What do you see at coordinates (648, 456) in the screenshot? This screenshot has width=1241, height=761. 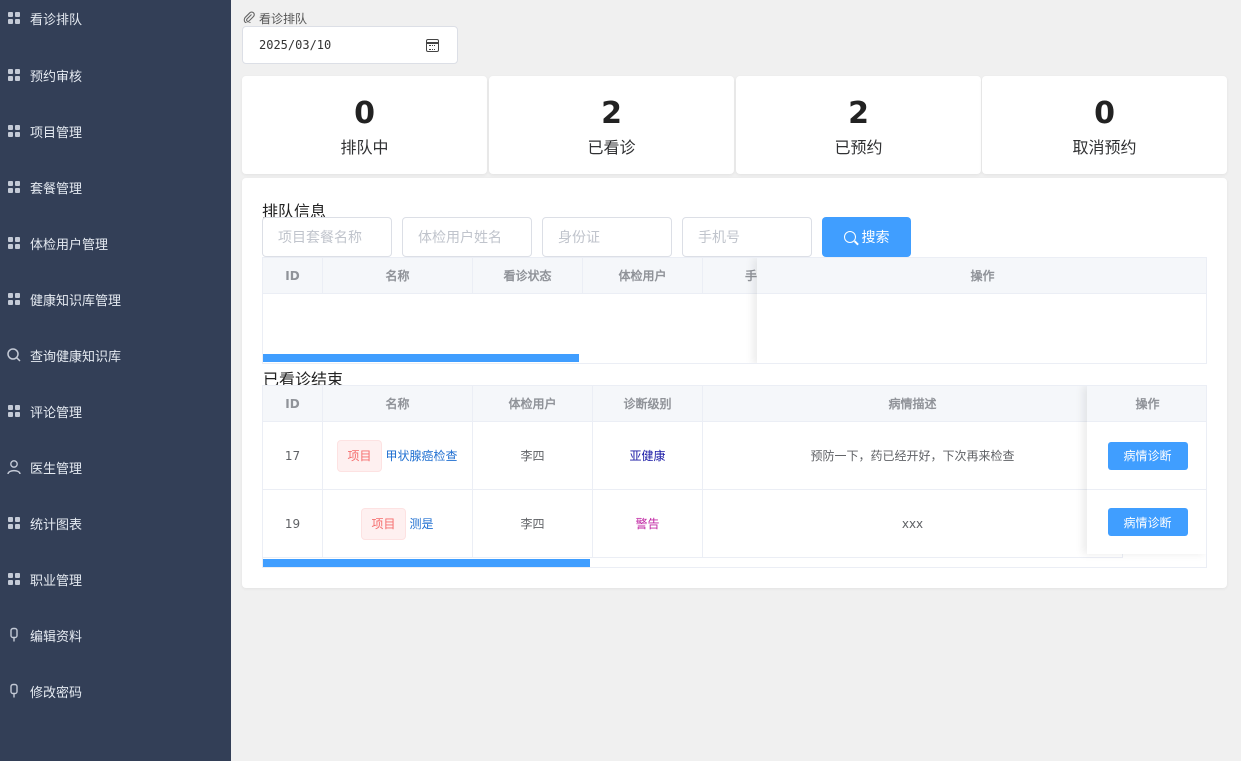 I see `table-cell-level: 亚健康` at bounding box center [648, 456].